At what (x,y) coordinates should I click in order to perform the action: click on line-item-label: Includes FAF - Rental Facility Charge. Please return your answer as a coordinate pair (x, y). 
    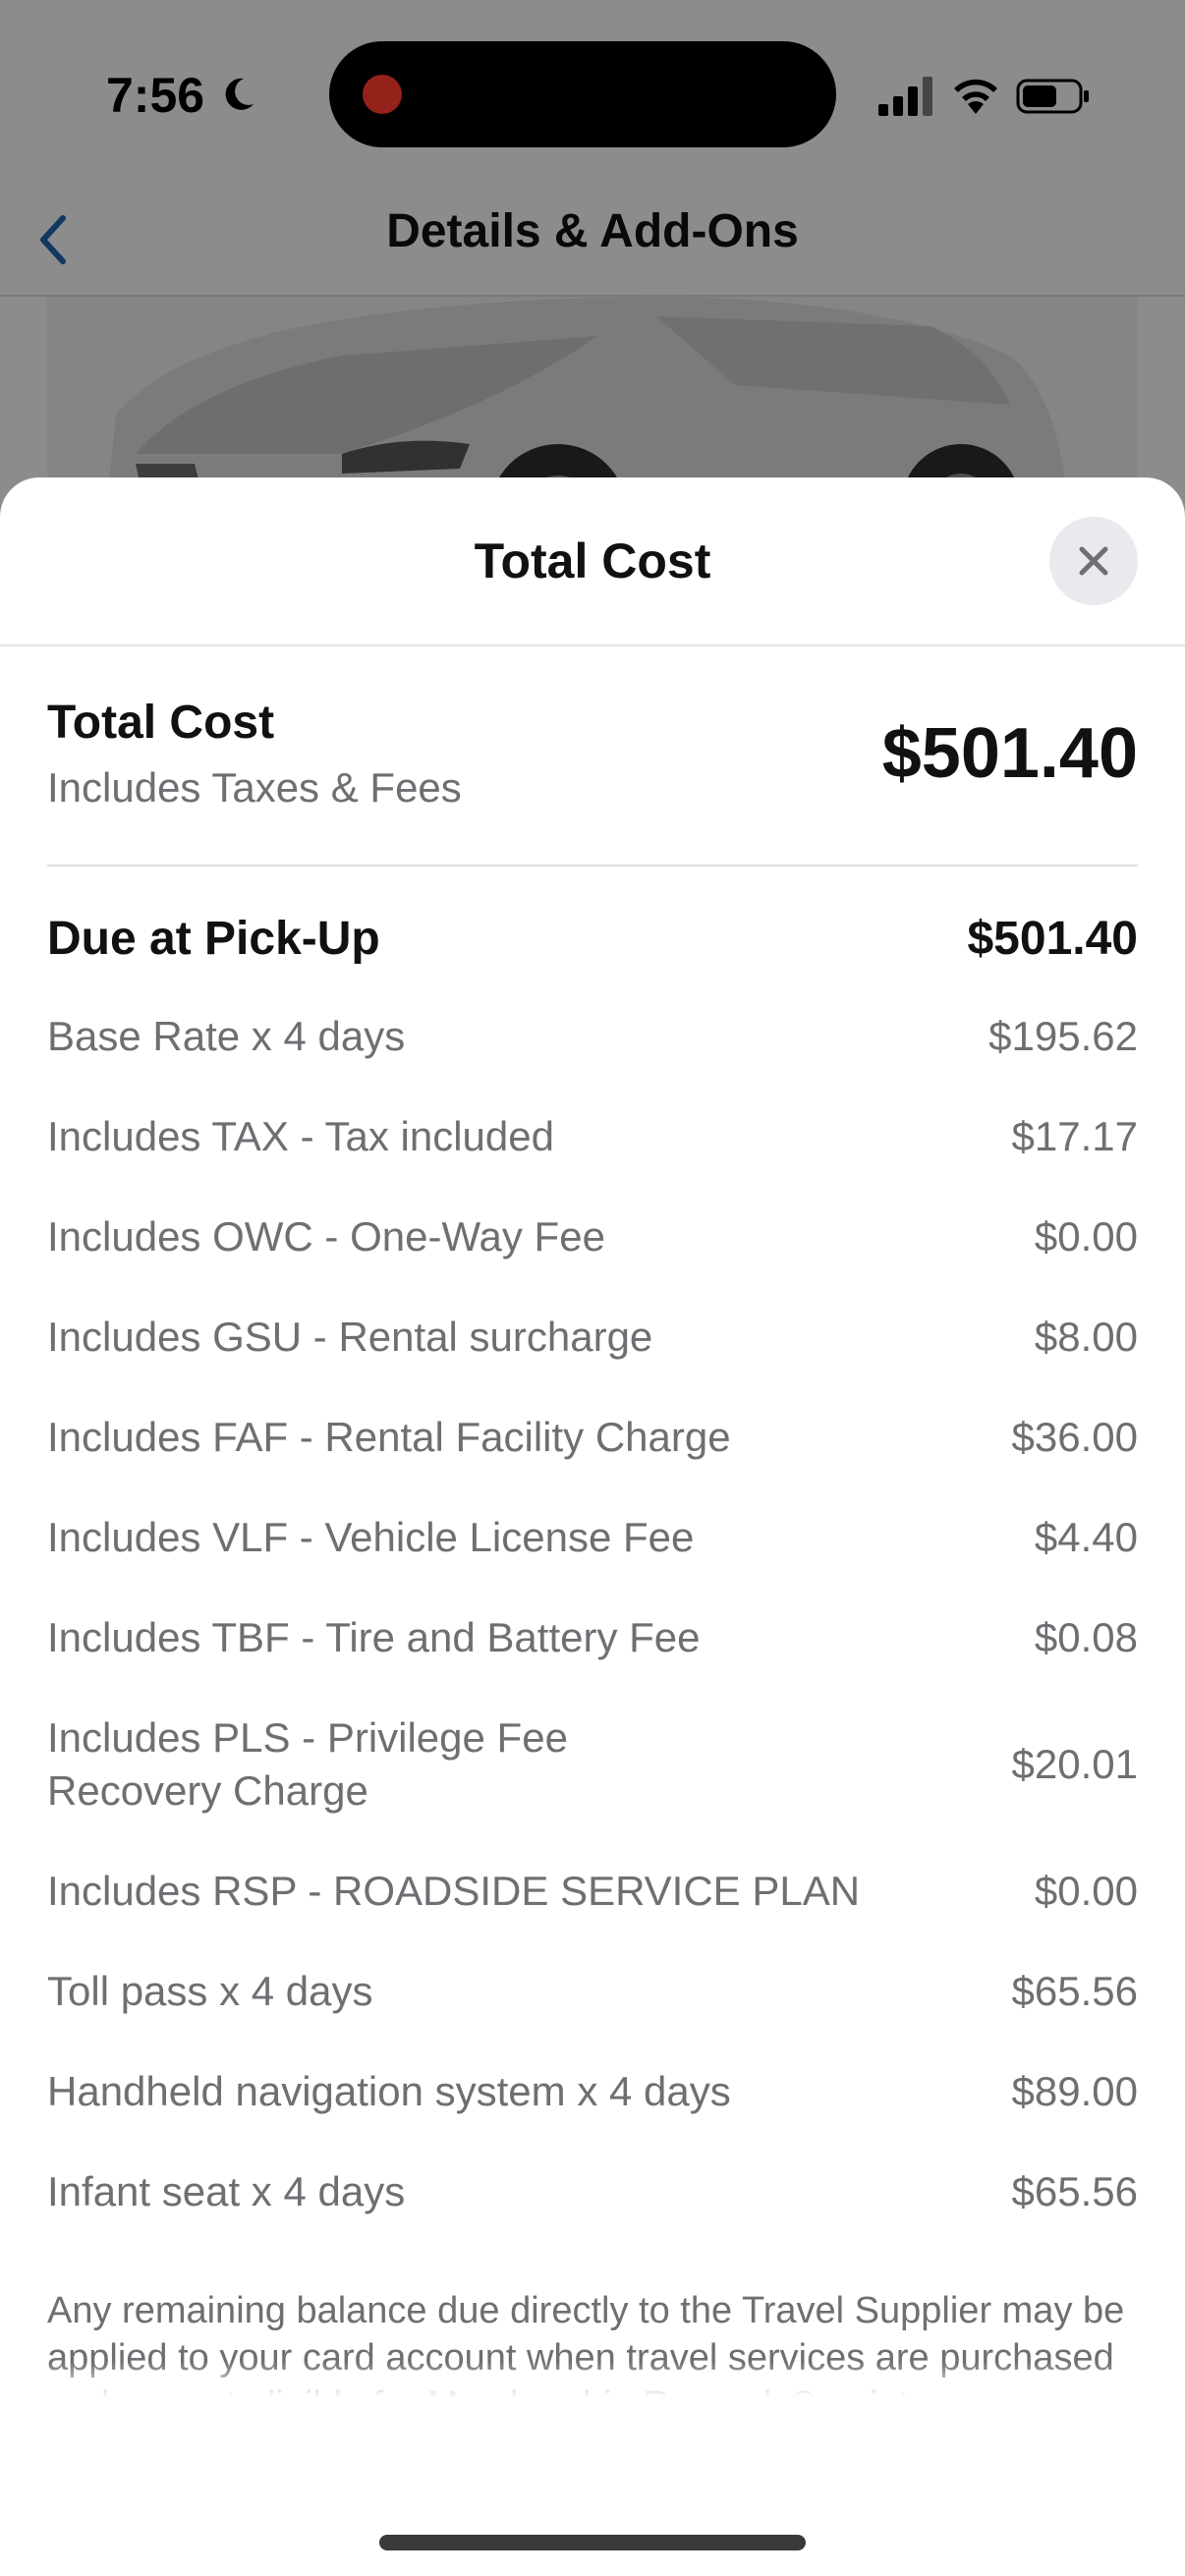
    Looking at the image, I should click on (389, 1437).